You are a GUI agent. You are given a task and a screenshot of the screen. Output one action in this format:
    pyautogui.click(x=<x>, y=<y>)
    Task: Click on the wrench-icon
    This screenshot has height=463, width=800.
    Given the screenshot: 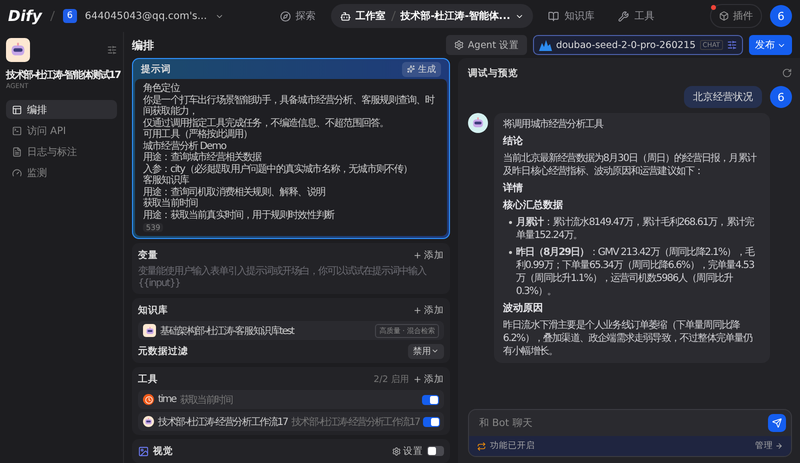 What is the action you would take?
    pyautogui.click(x=624, y=16)
    